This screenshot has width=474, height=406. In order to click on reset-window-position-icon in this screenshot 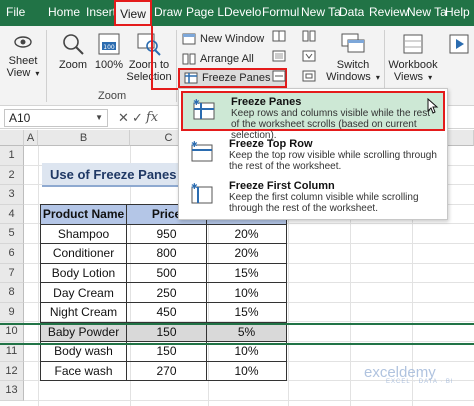, I will do `click(309, 76)`.